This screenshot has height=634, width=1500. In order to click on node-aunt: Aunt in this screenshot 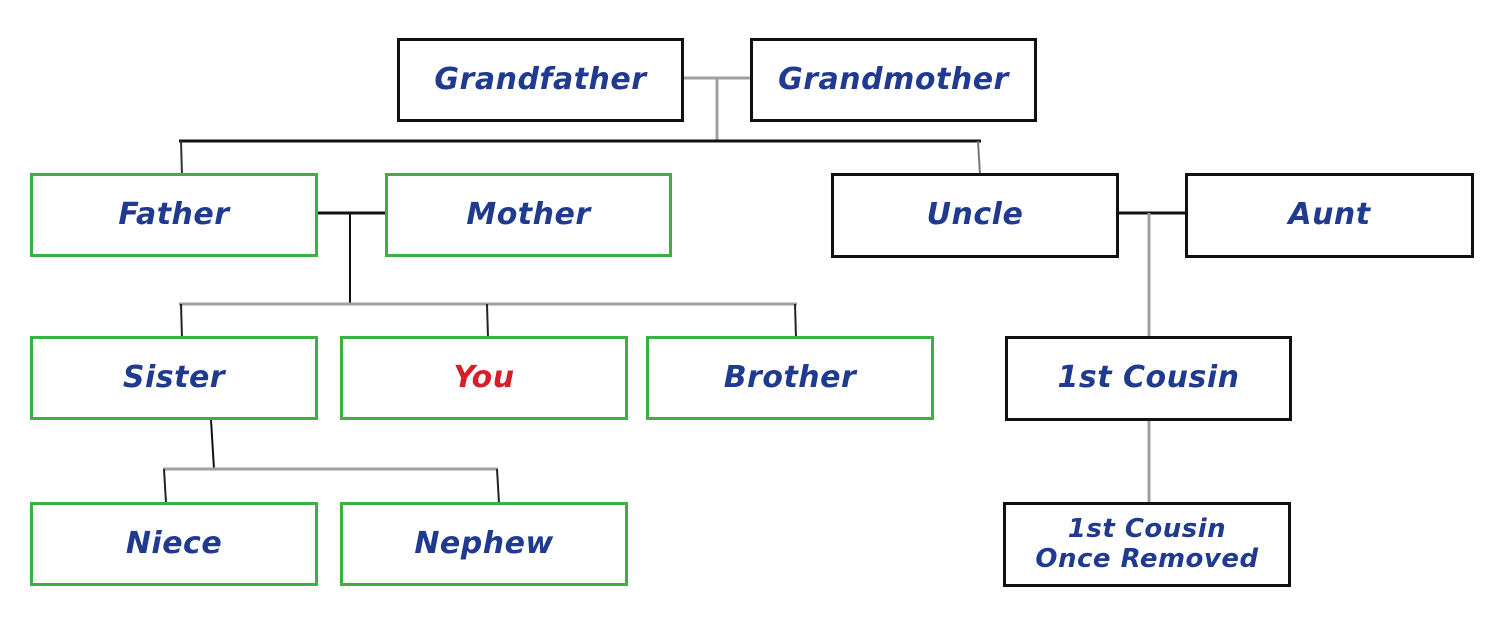, I will do `click(1329, 215)`.